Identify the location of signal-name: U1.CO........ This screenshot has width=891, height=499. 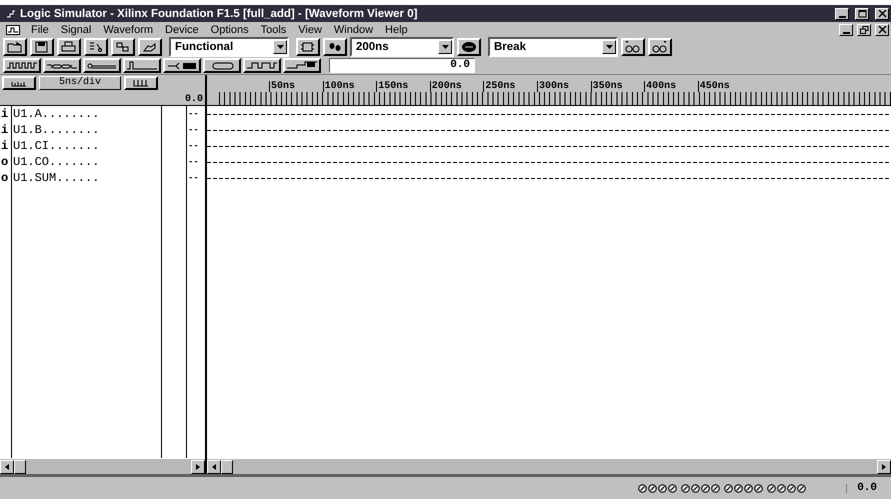
(86, 162).